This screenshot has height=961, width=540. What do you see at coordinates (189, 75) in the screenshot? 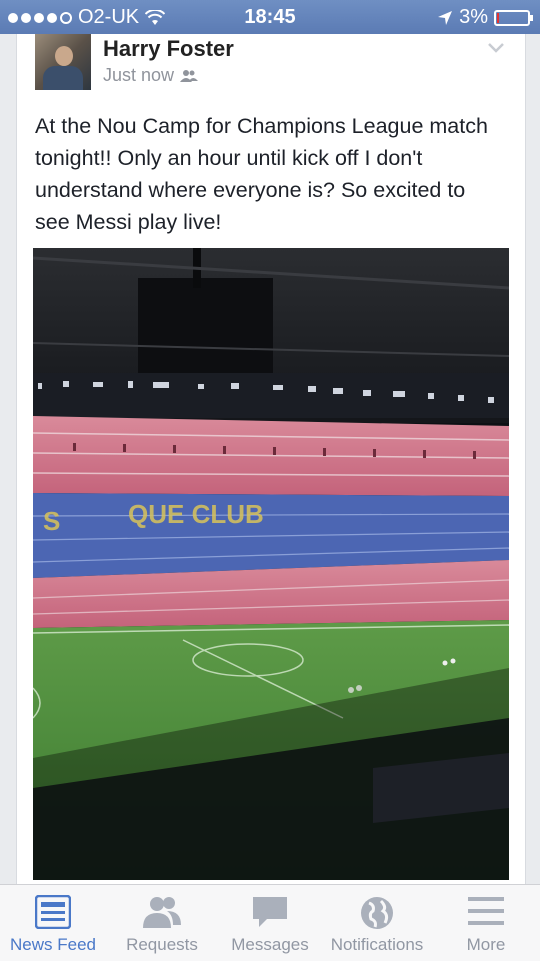
I see `friends-audience-icon` at bounding box center [189, 75].